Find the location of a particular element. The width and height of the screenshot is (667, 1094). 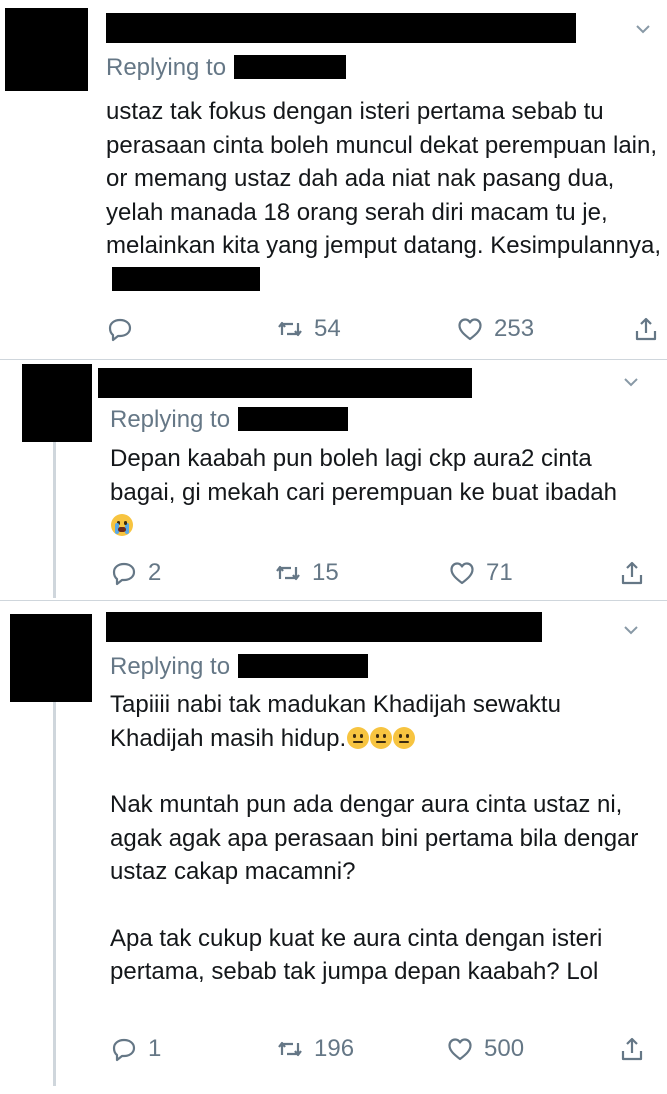

tweet-actions: 2 15 71 is located at coordinates (388, 573).